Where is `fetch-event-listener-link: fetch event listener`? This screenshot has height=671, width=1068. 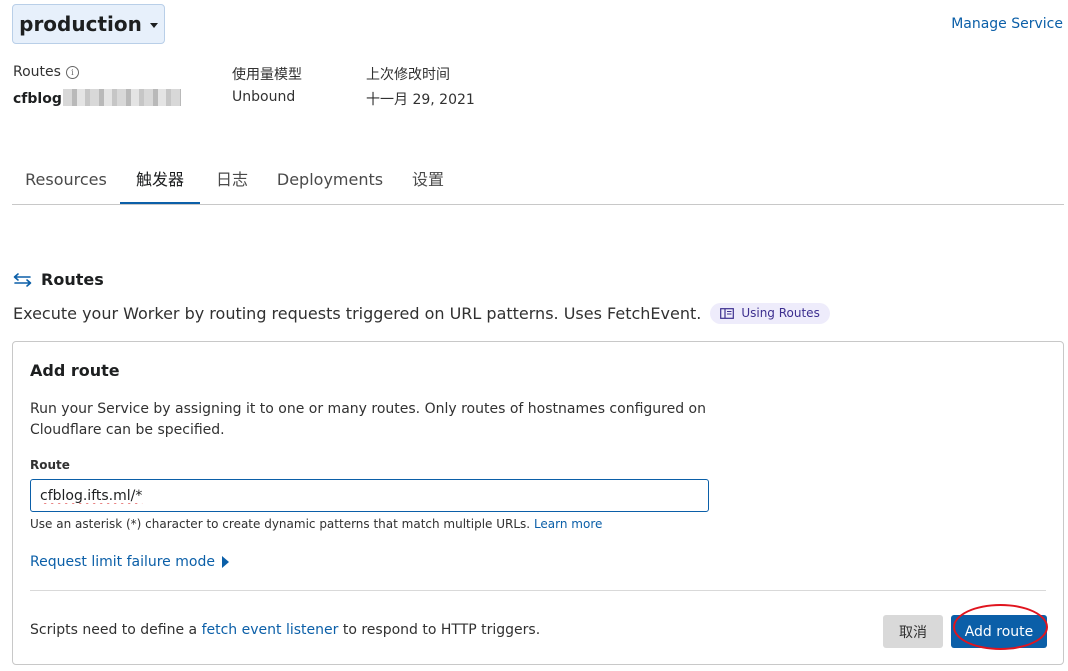
fetch-event-listener-link: fetch event listener is located at coordinates (270, 630).